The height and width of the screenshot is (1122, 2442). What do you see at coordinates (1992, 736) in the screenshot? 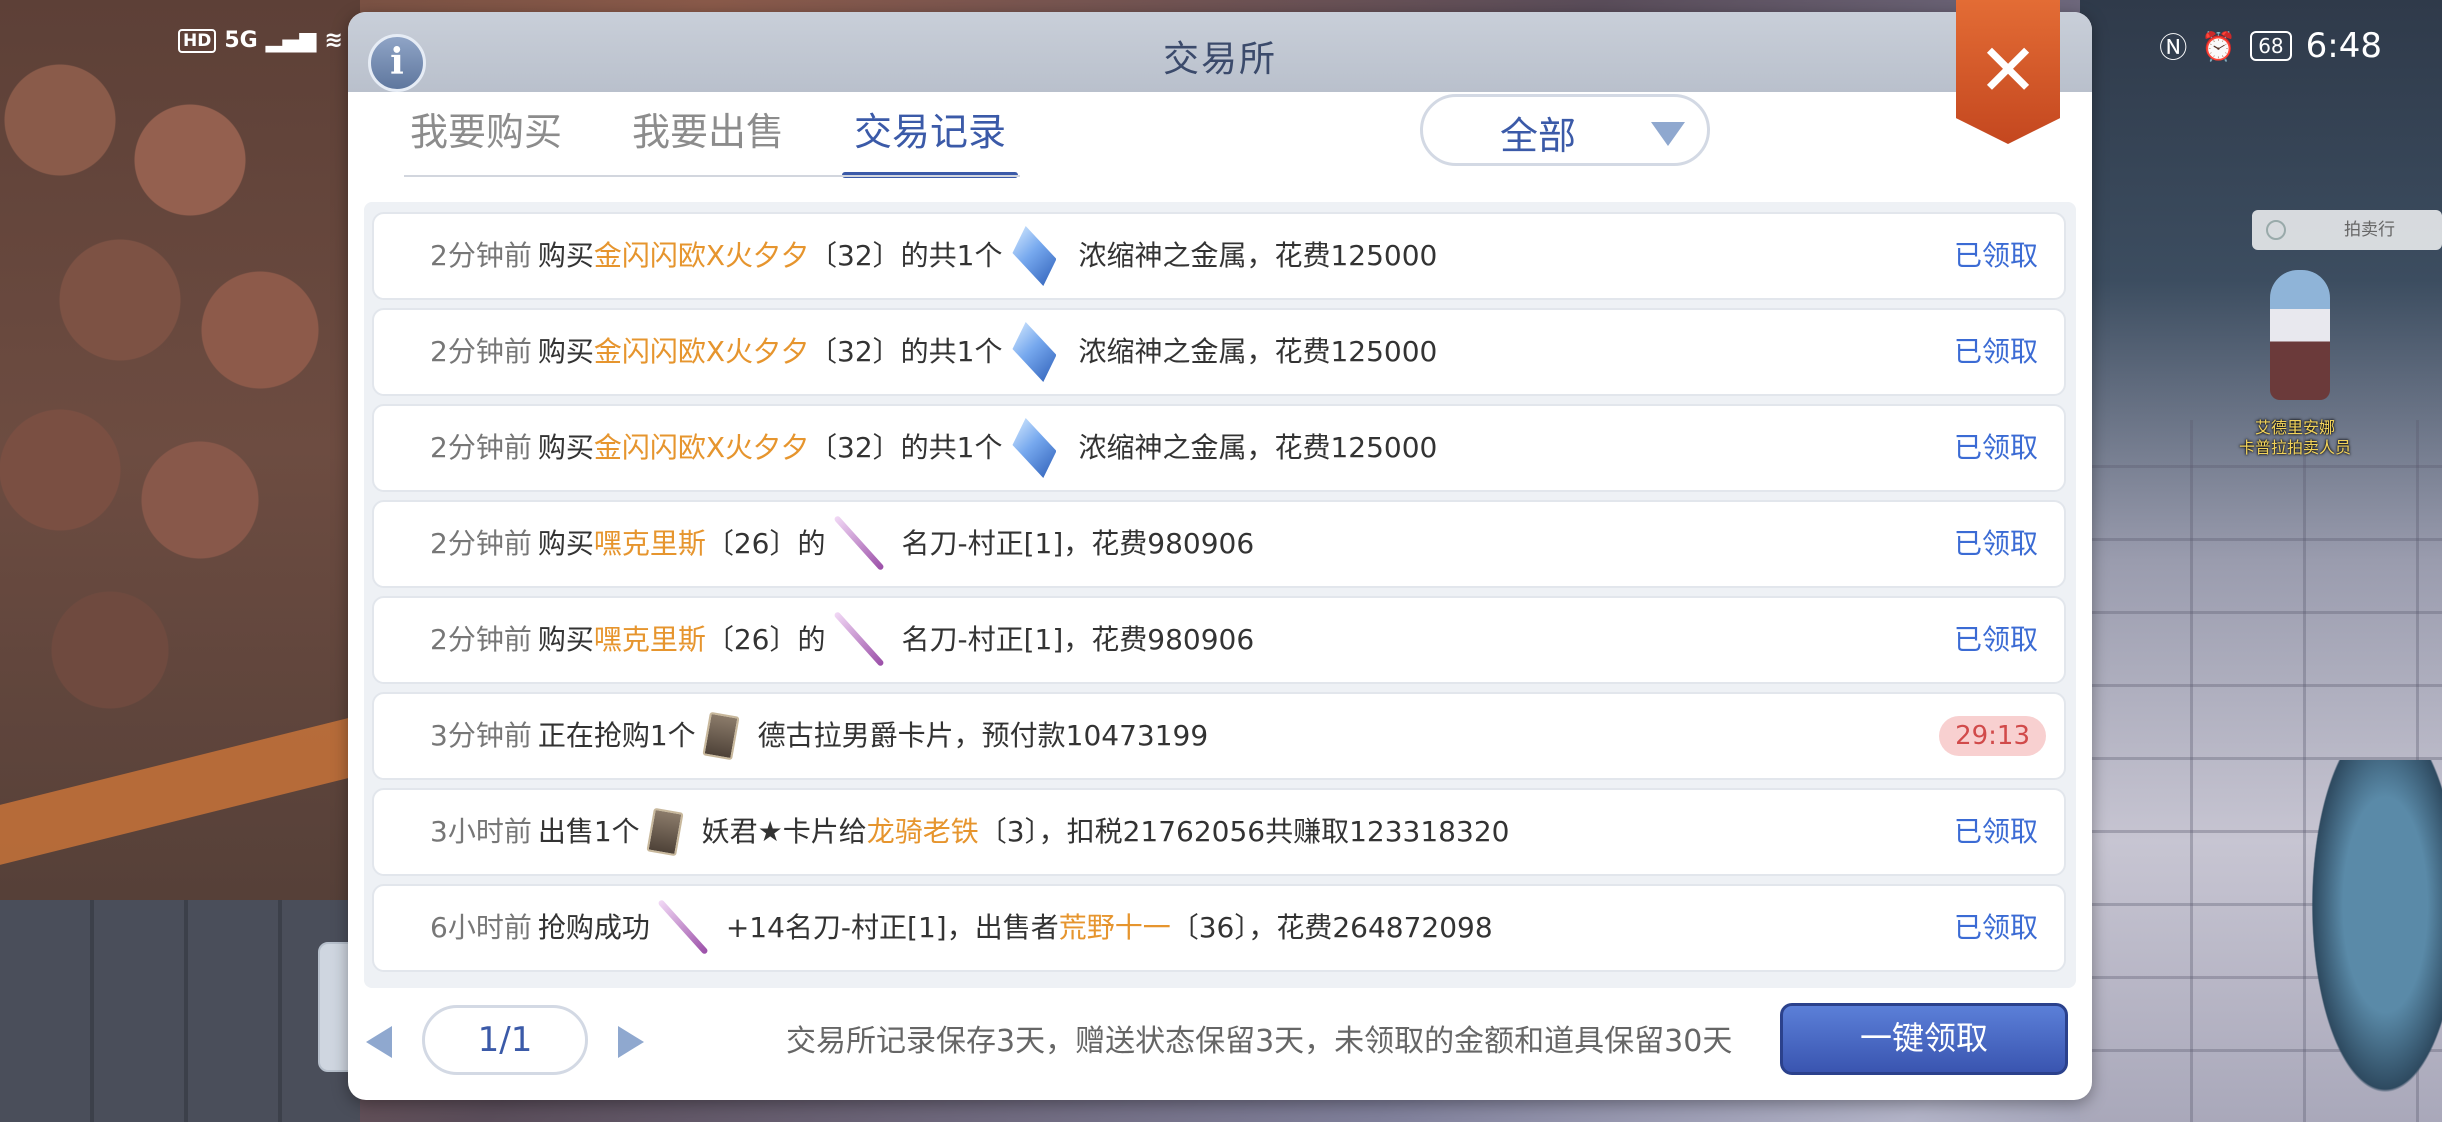
I see `countdown-timer: 29:13` at bounding box center [1992, 736].